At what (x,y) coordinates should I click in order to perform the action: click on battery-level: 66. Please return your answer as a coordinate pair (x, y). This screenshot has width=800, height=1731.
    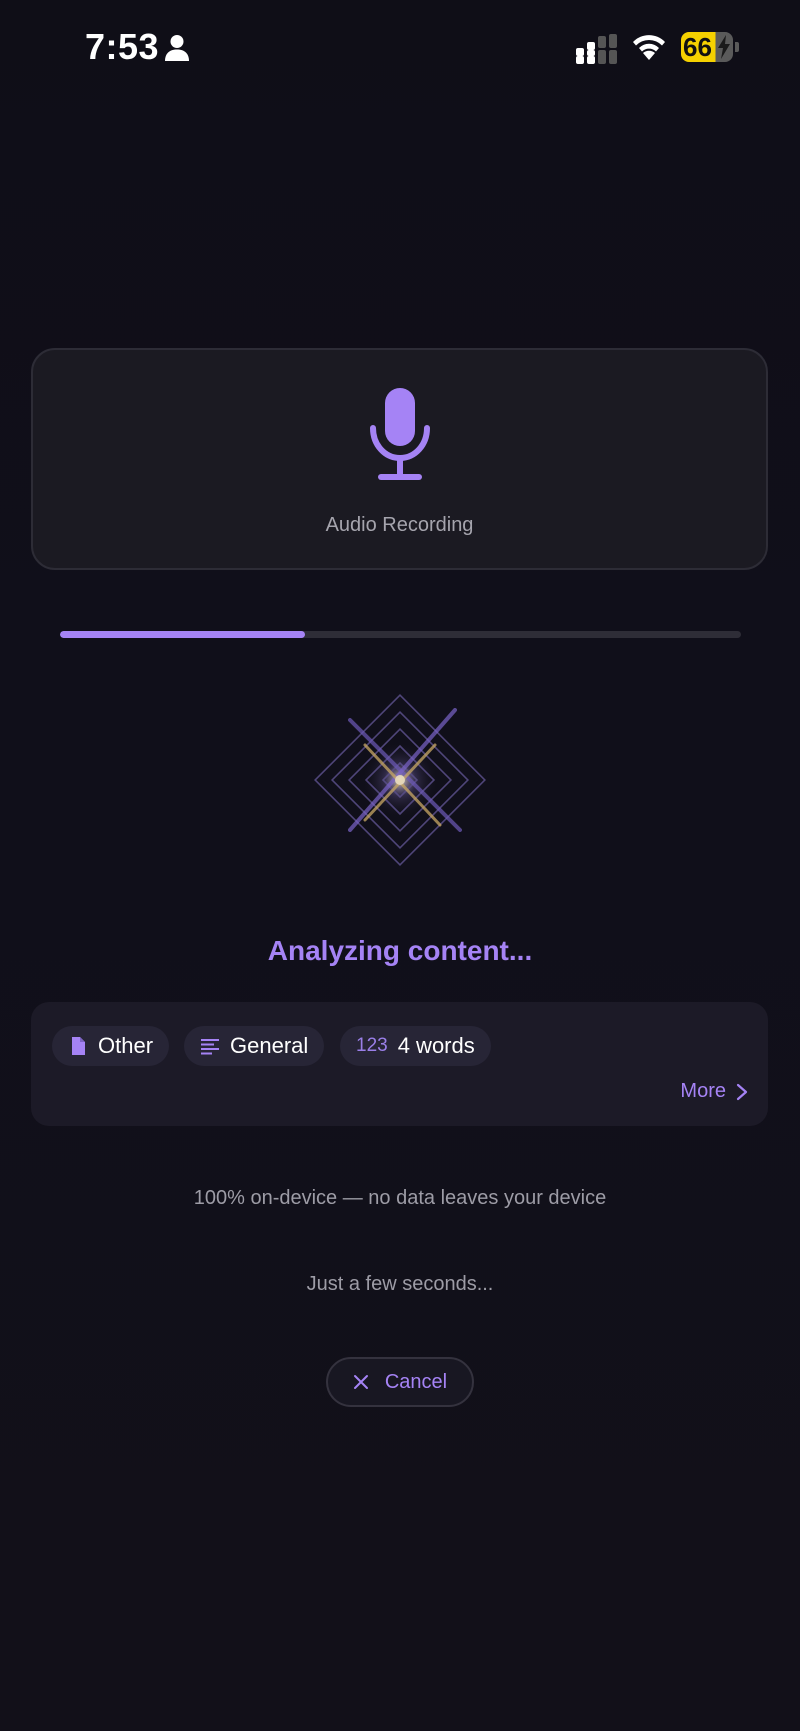
    Looking at the image, I should click on (697, 47).